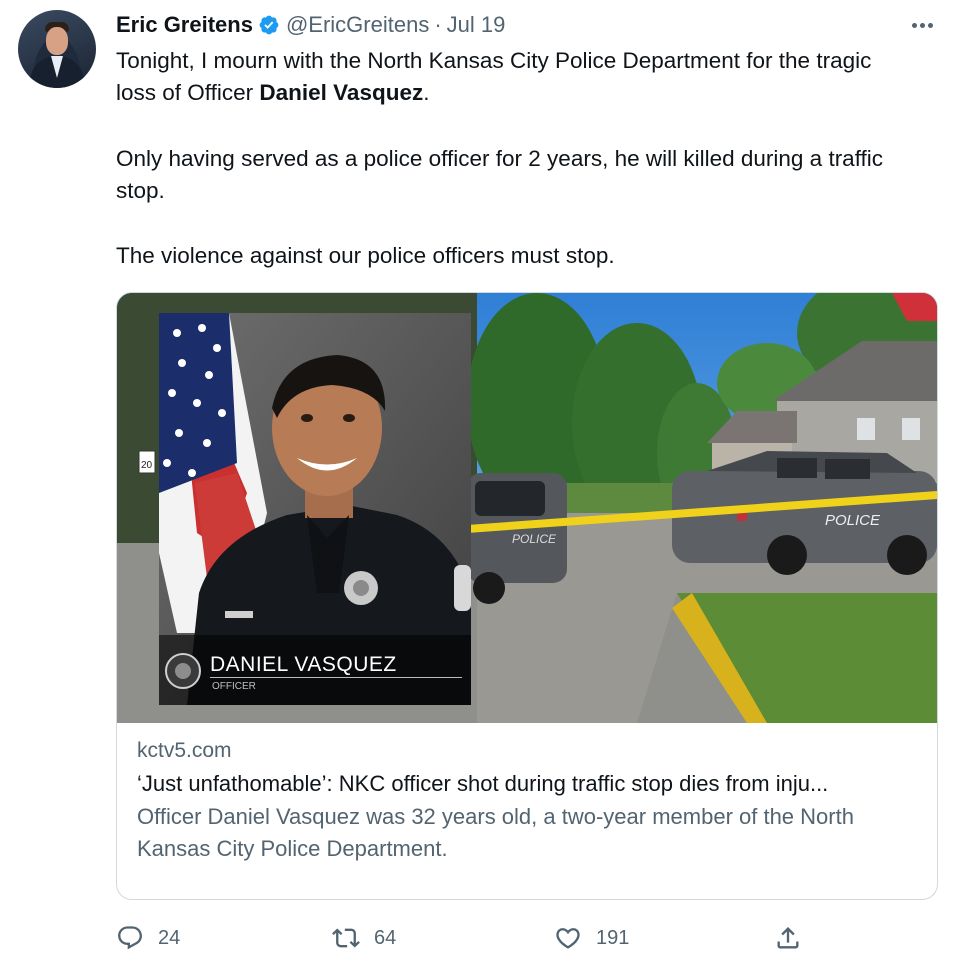  I want to click on share-button, so click(795, 938).